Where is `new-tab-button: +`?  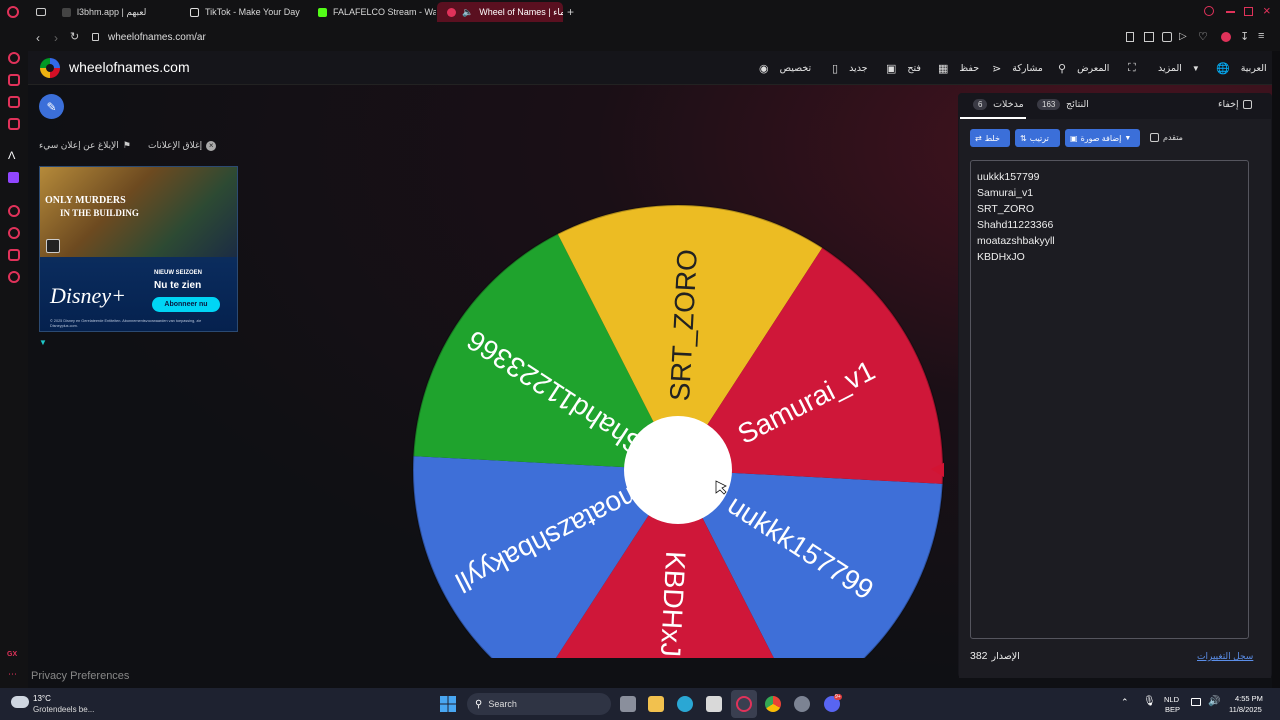
new-tab-button: + is located at coordinates (570, 12).